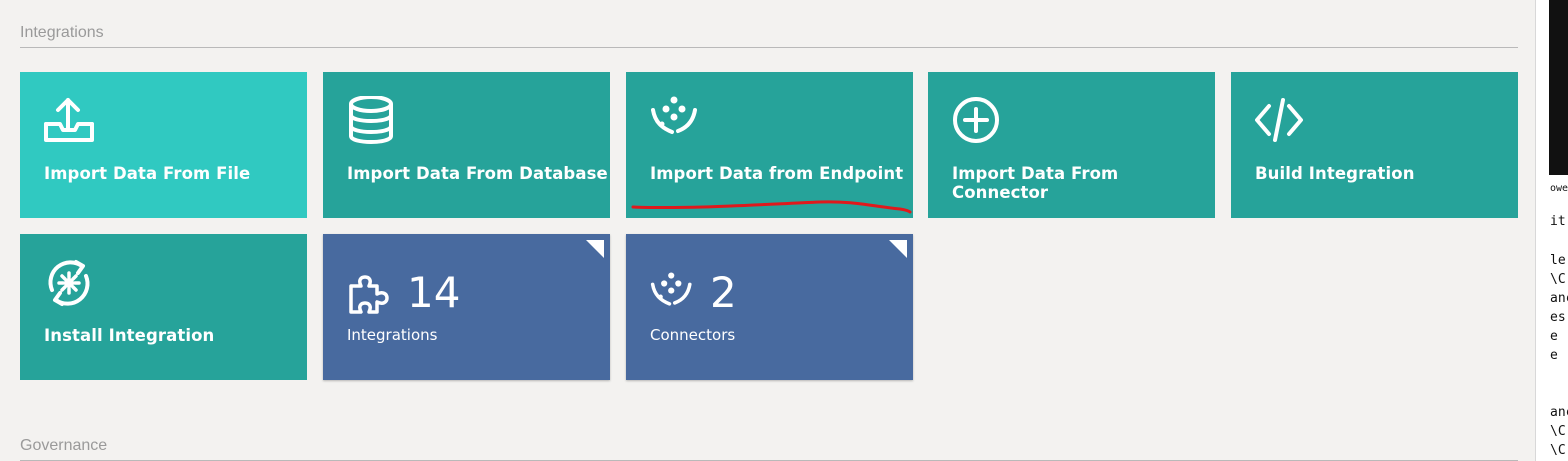 The width and height of the screenshot is (1568, 461). Describe the element at coordinates (1071, 145) in the screenshot. I see `import-data-from-connector-tile: Import Data From Connector` at that location.